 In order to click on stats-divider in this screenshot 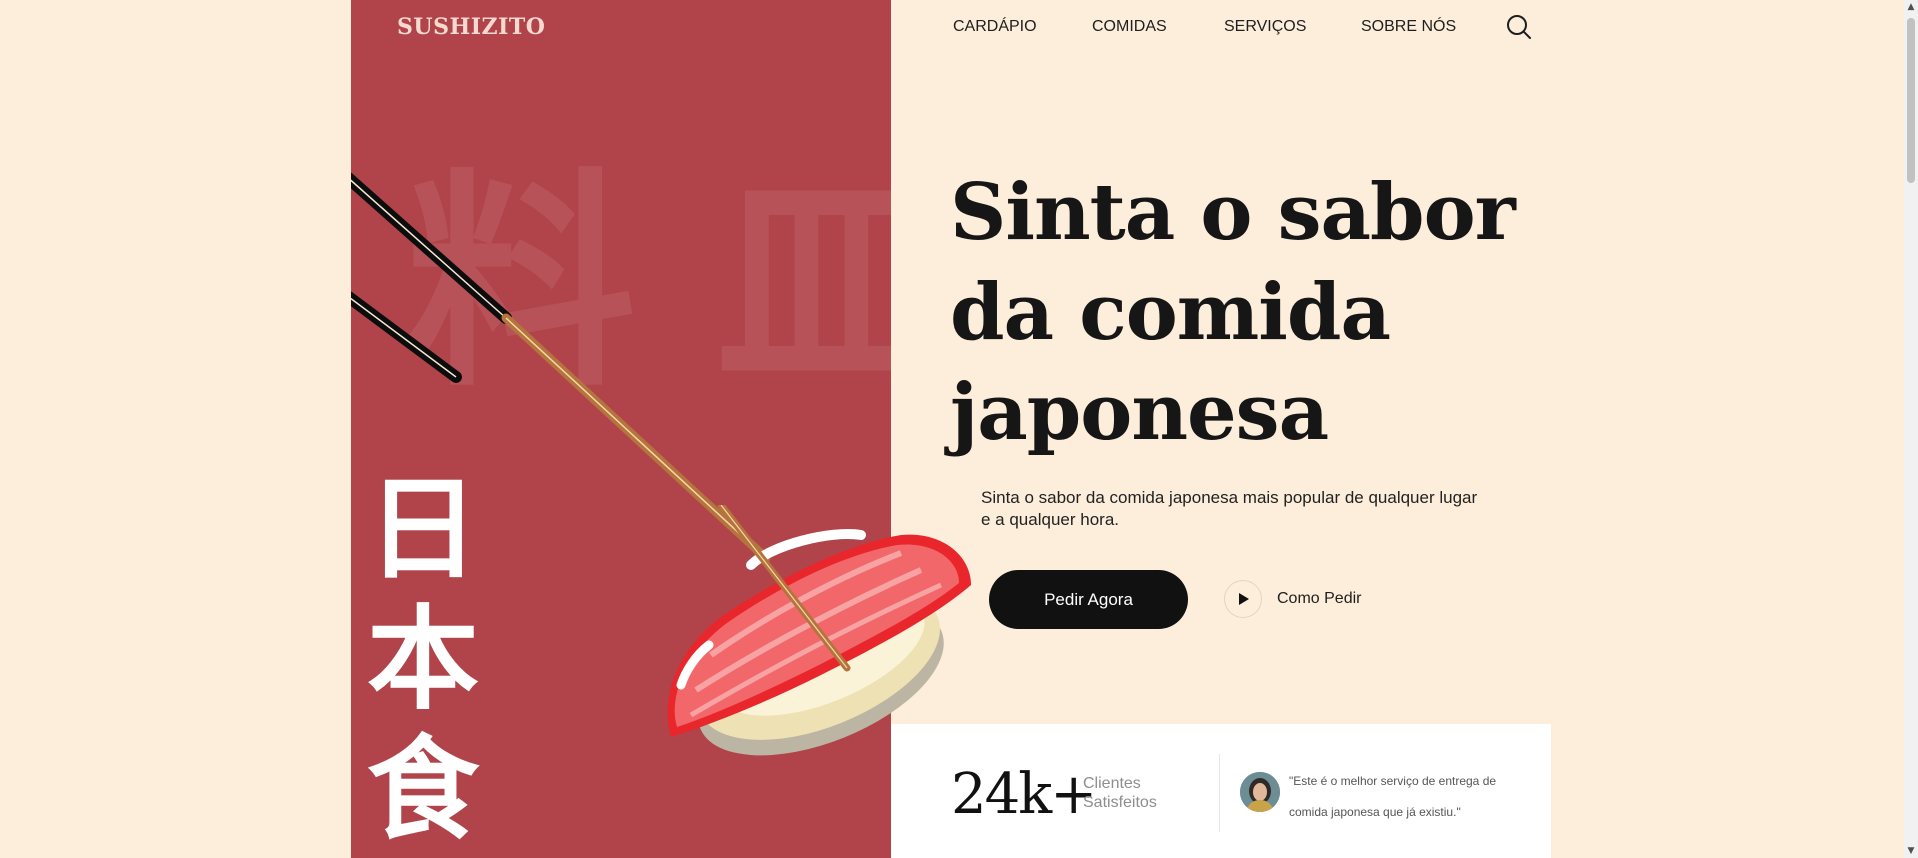, I will do `click(1219, 793)`.